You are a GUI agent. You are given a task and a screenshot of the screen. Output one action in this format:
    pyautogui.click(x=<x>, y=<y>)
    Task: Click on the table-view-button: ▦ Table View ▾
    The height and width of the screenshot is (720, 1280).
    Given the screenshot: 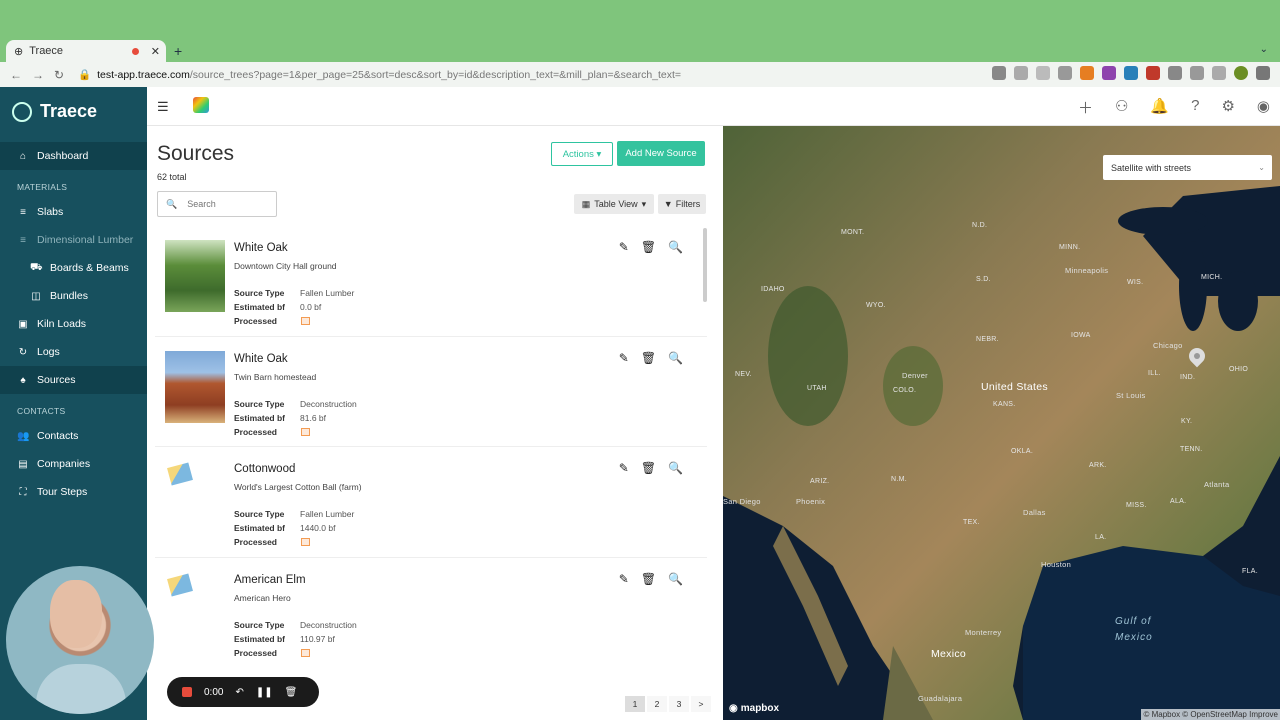 What is the action you would take?
    pyautogui.click(x=614, y=204)
    